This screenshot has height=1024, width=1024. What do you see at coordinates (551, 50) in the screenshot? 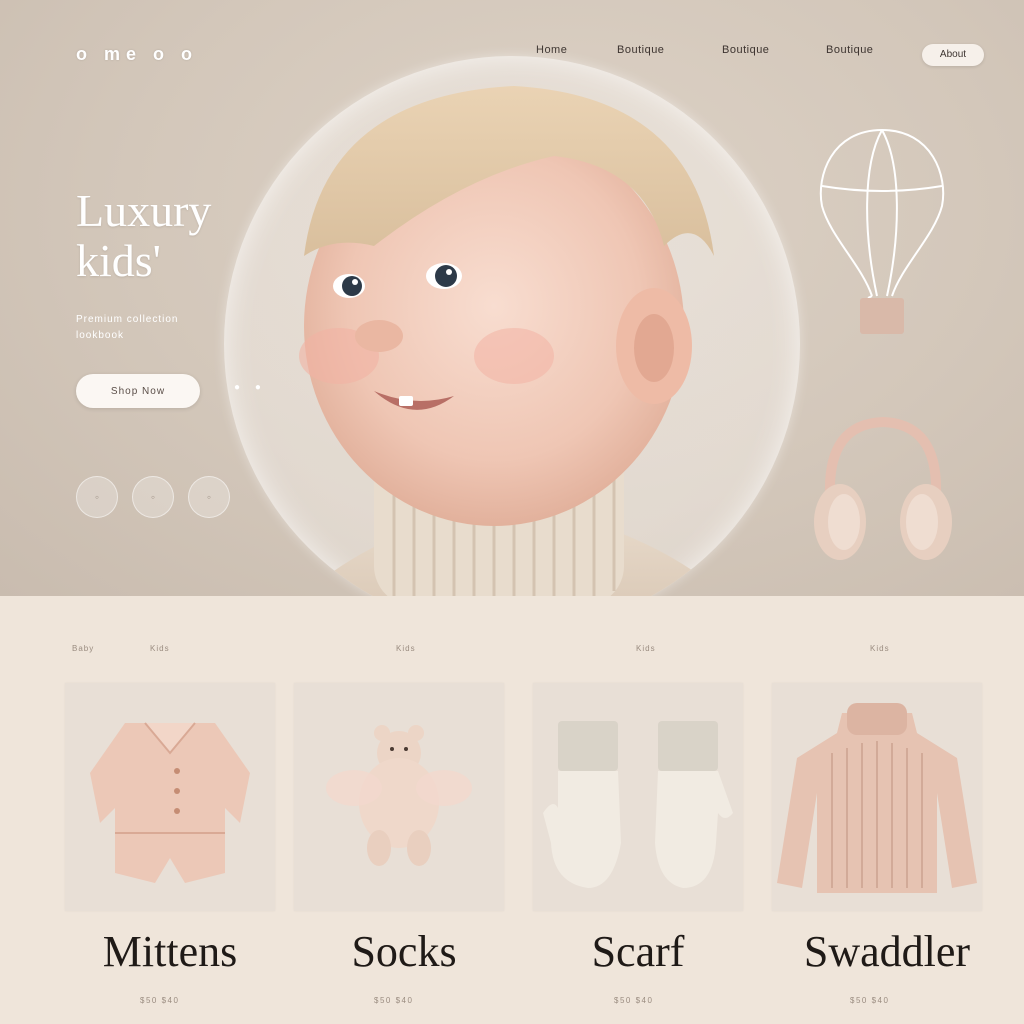
I see `nav-item-home: Home` at bounding box center [551, 50].